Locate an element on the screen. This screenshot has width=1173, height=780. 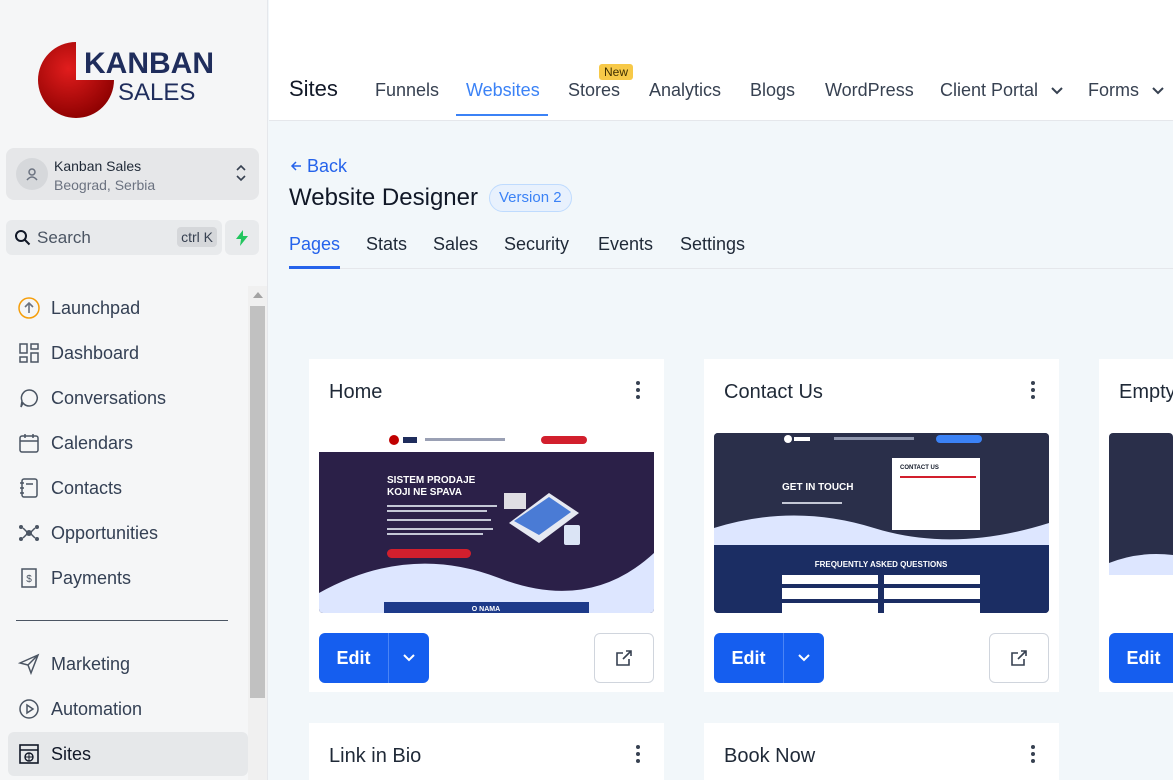
thumb-hero-line1: SISTEM PRODAJE is located at coordinates (431, 480).